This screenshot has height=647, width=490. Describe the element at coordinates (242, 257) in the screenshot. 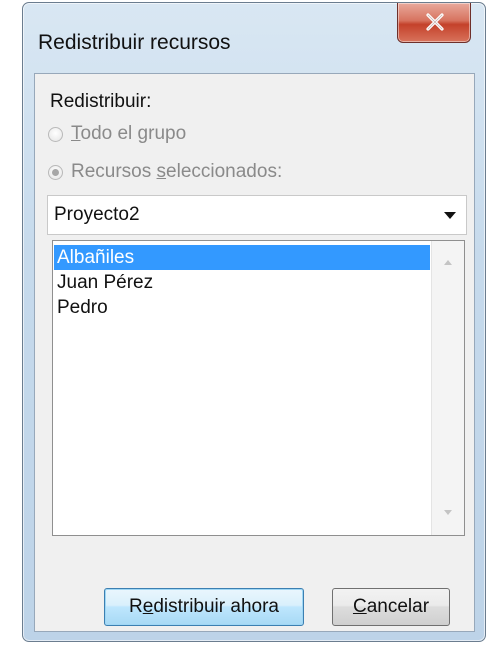

I see `list-item-resource: Albañiles` at that location.